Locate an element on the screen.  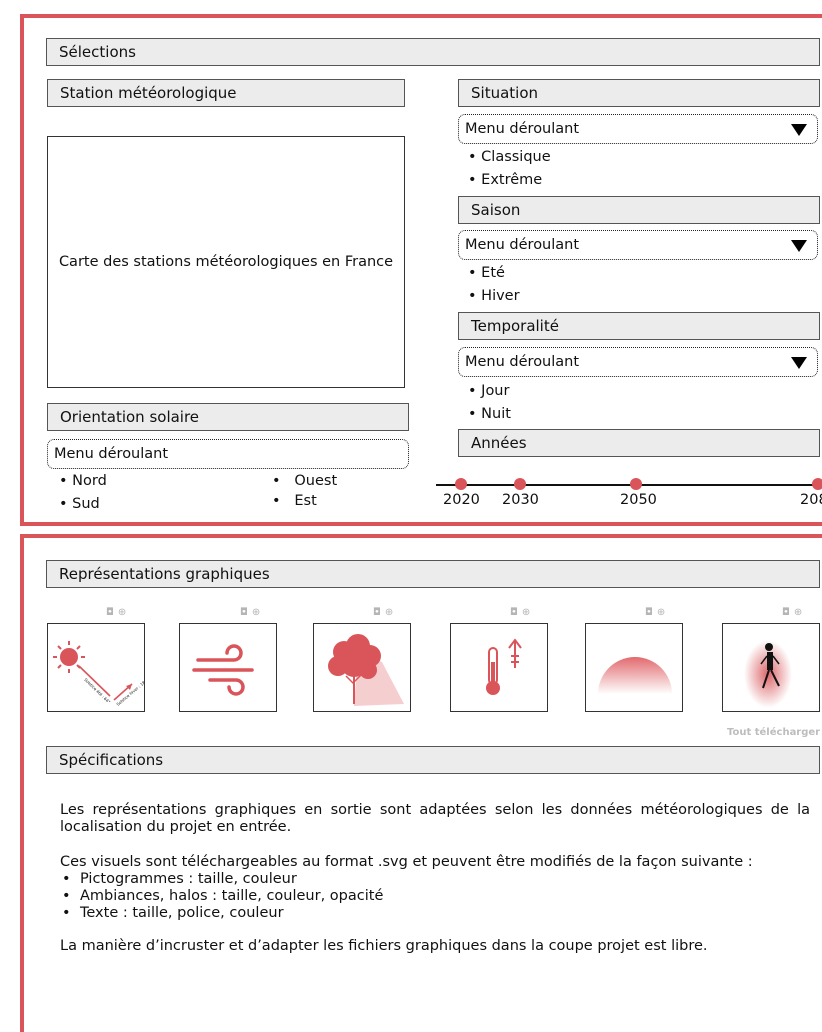
orientation-header: Orientation solaire is located at coordinates (228, 417).